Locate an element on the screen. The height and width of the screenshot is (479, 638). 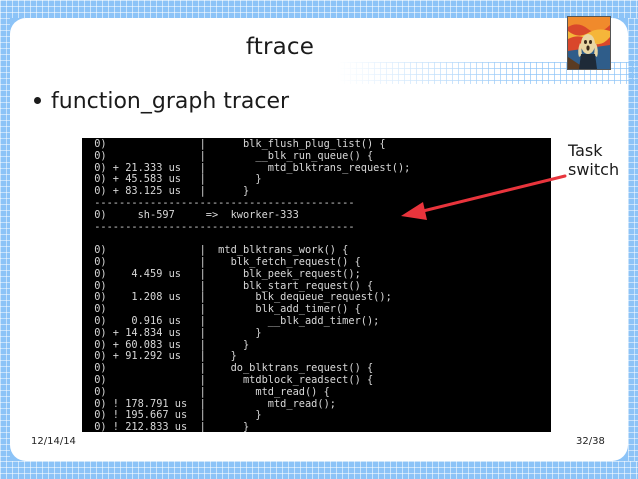
right-grid-band is located at coordinates (633, 239).